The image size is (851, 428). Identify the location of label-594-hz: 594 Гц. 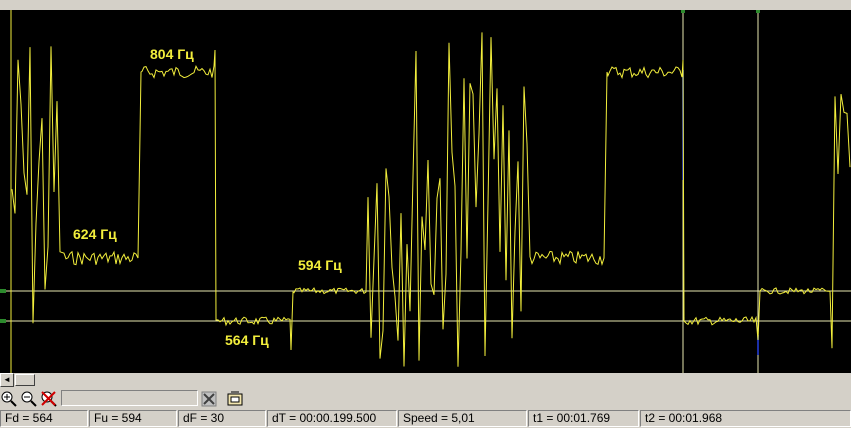
(320, 265).